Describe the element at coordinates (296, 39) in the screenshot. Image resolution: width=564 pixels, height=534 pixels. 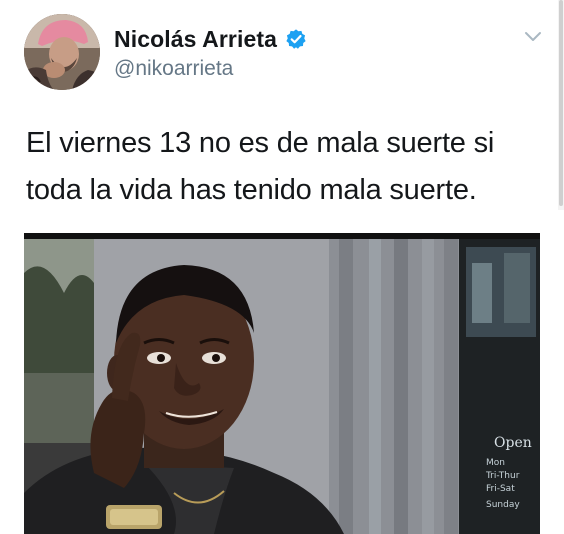
I see `verified-badge-icon` at that location.